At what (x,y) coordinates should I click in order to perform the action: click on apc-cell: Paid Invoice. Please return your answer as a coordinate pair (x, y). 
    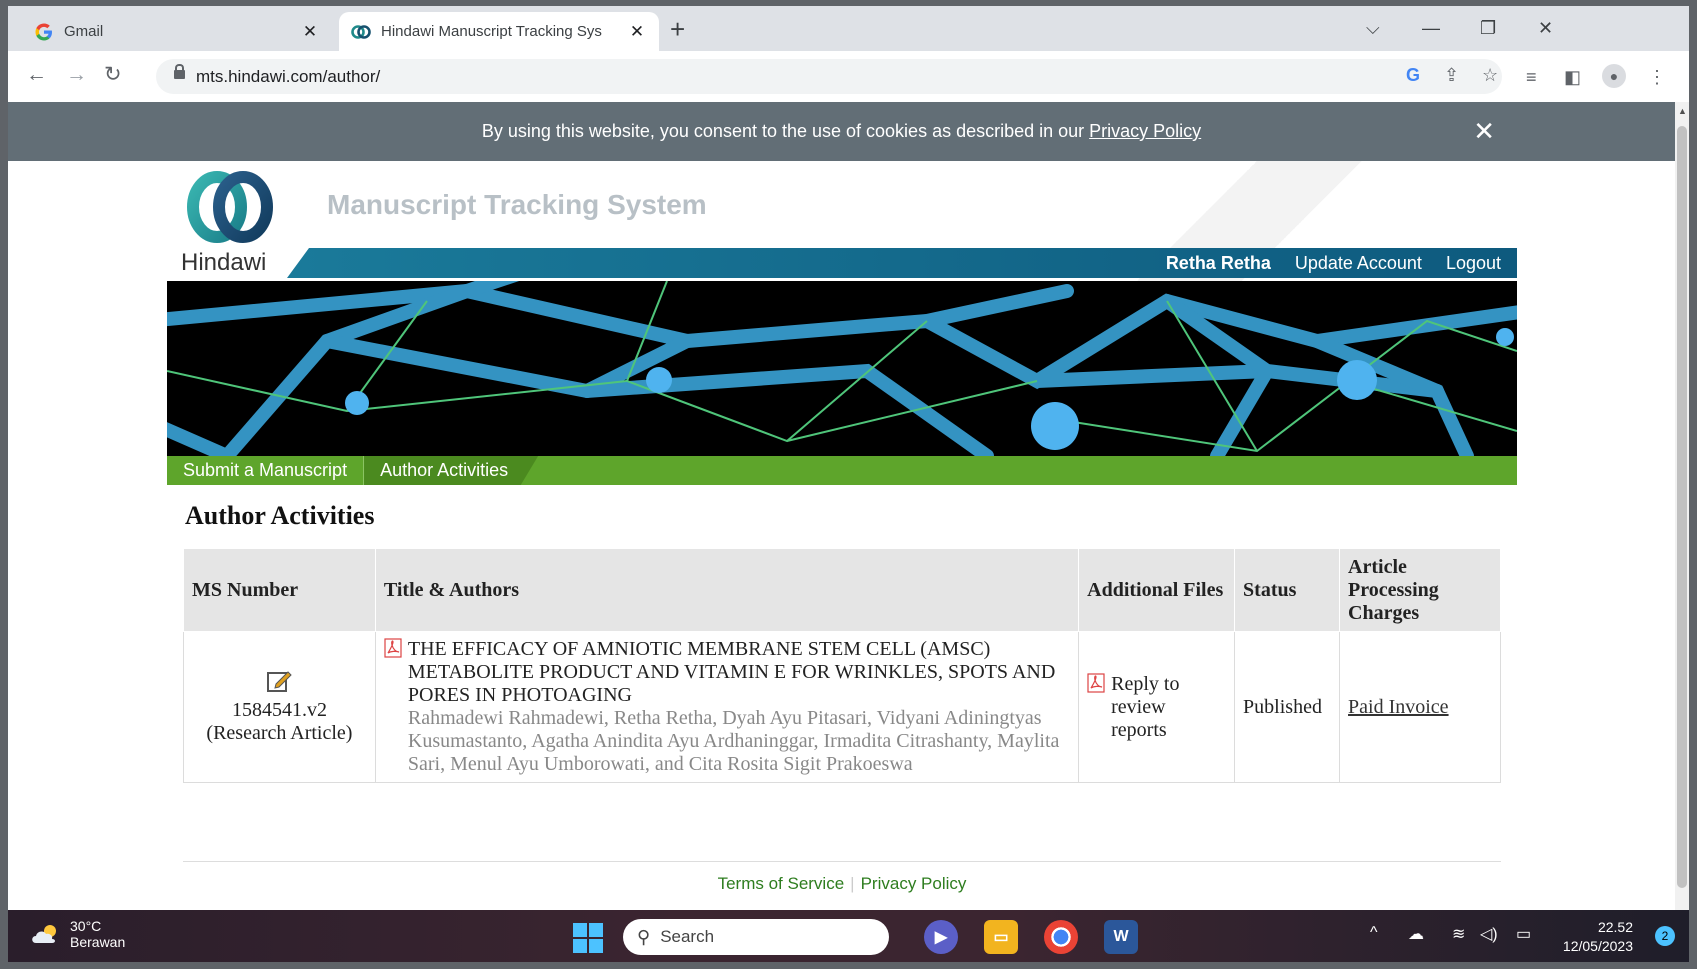
    Looking at the image, I should click on (1420, 707).